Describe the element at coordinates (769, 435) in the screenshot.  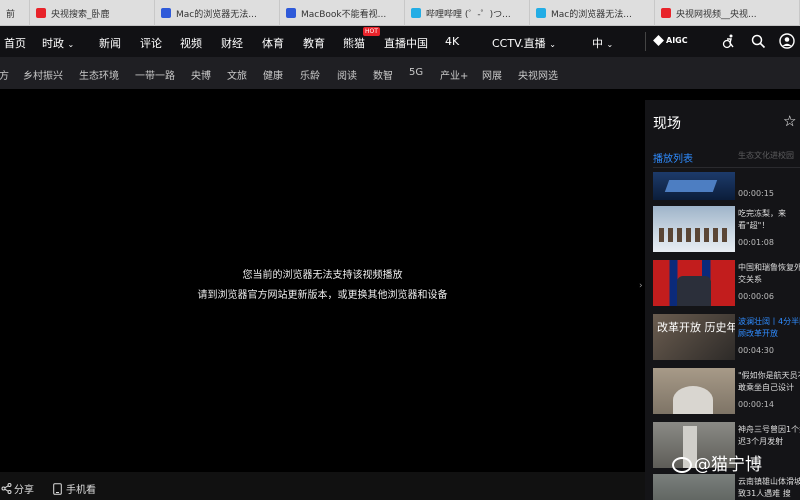
I see `video-title: 神舟三号曾因1个推迟3个月发射` at that location.